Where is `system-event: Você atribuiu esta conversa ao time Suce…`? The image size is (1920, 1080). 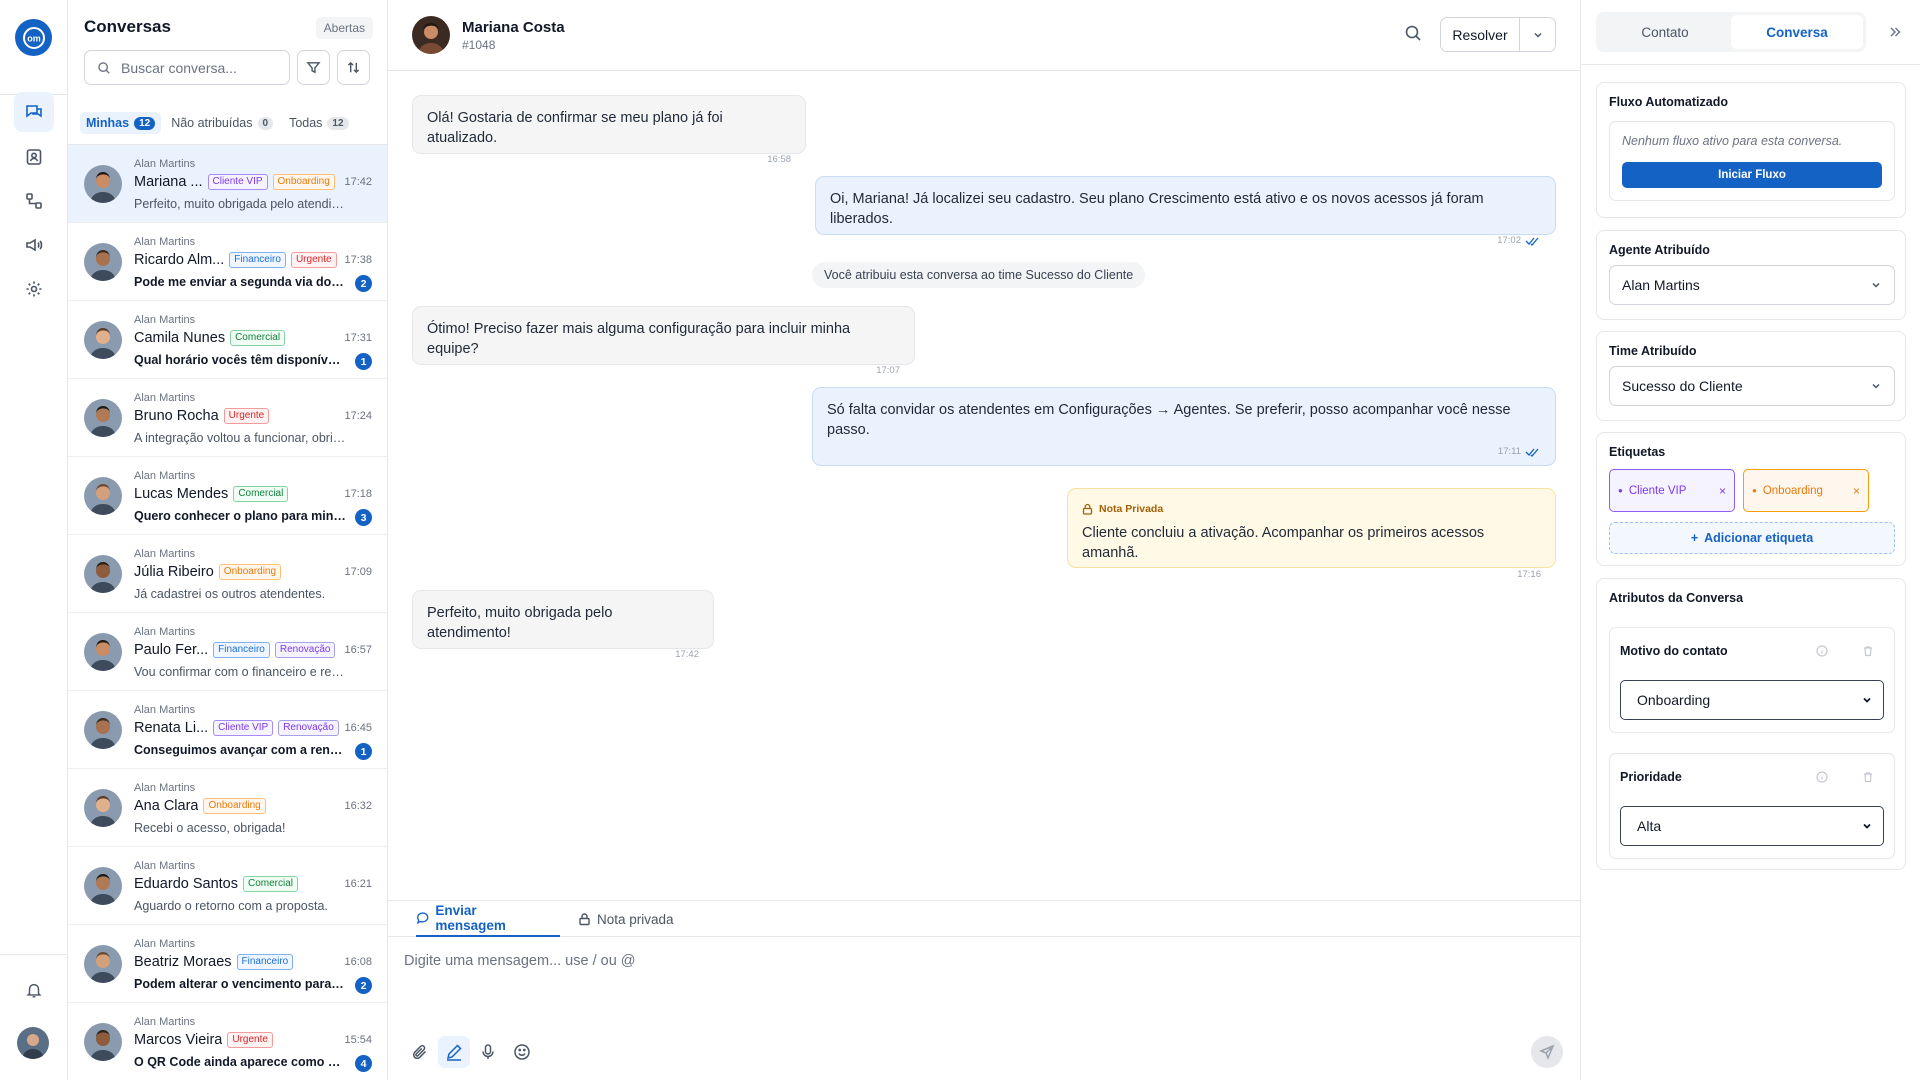
system-event: Você atribuiu esta conversa ao time Suce… is located at coordinates (979, 275).